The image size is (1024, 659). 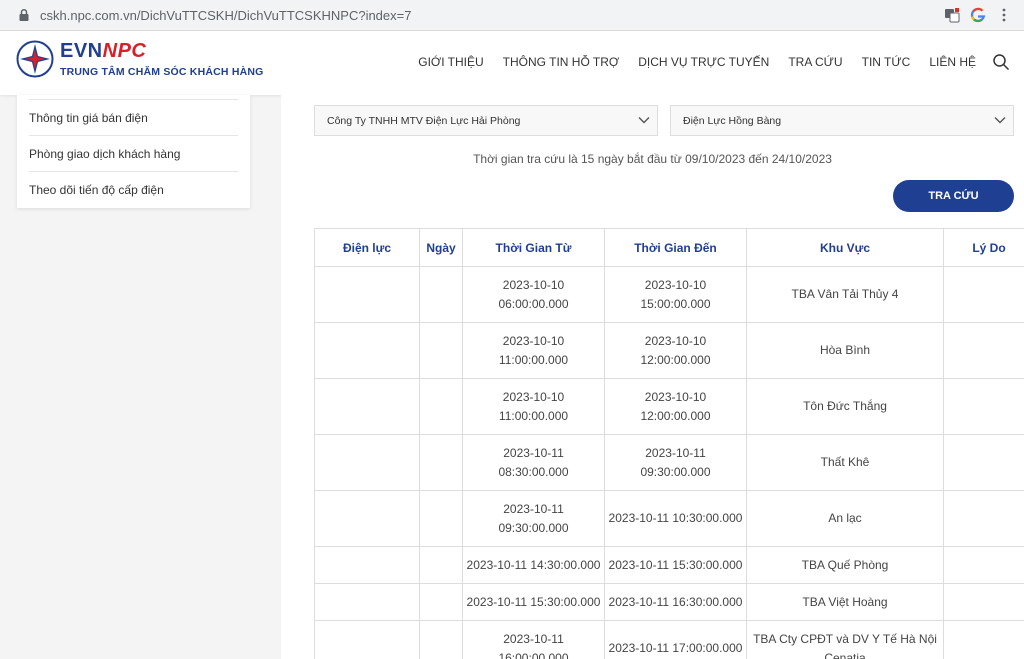 I want to click on sidebar-item-label: Theo dõi tiến độ cấp điện, so click(x=96, y=190).